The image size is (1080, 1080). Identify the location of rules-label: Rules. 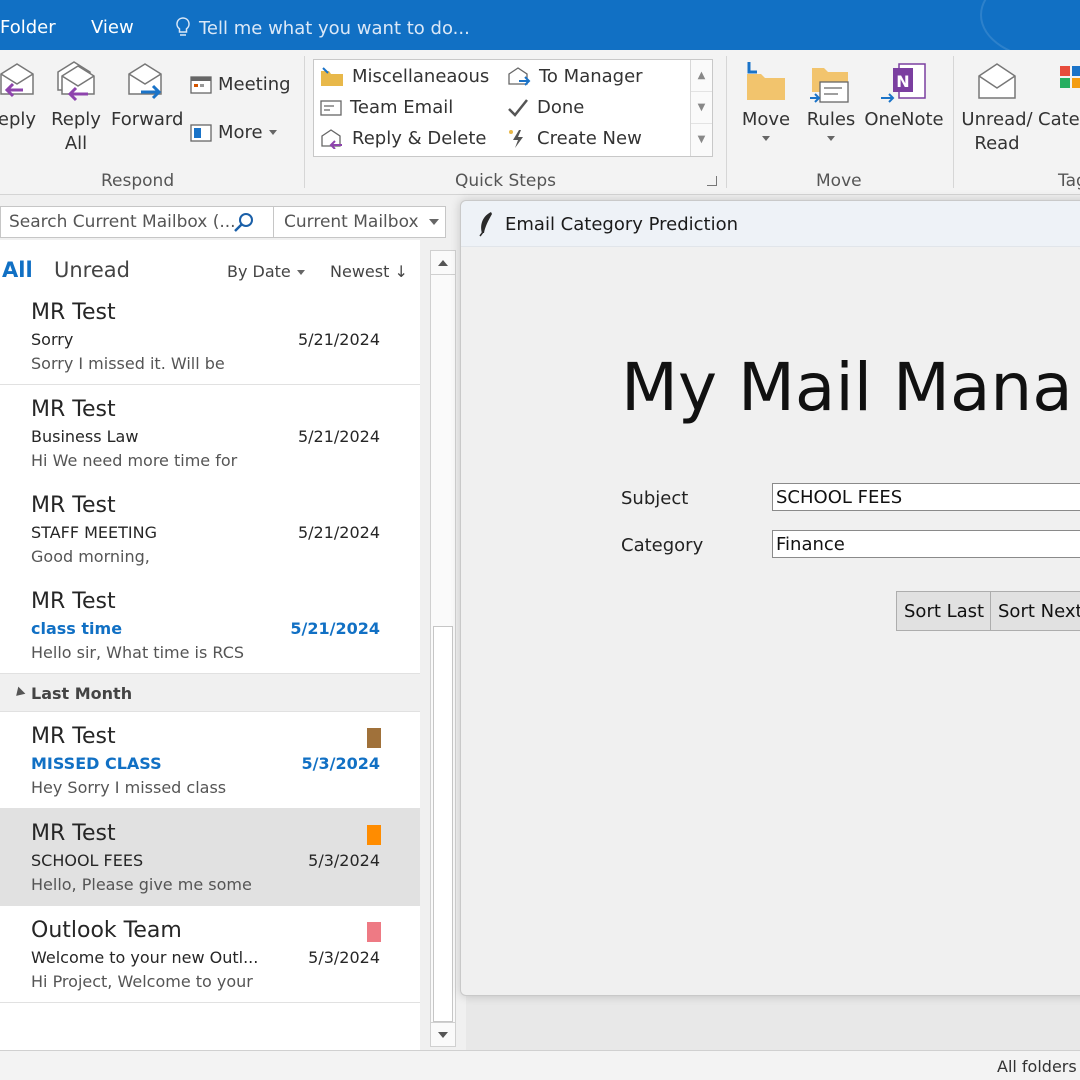
(831, 119).